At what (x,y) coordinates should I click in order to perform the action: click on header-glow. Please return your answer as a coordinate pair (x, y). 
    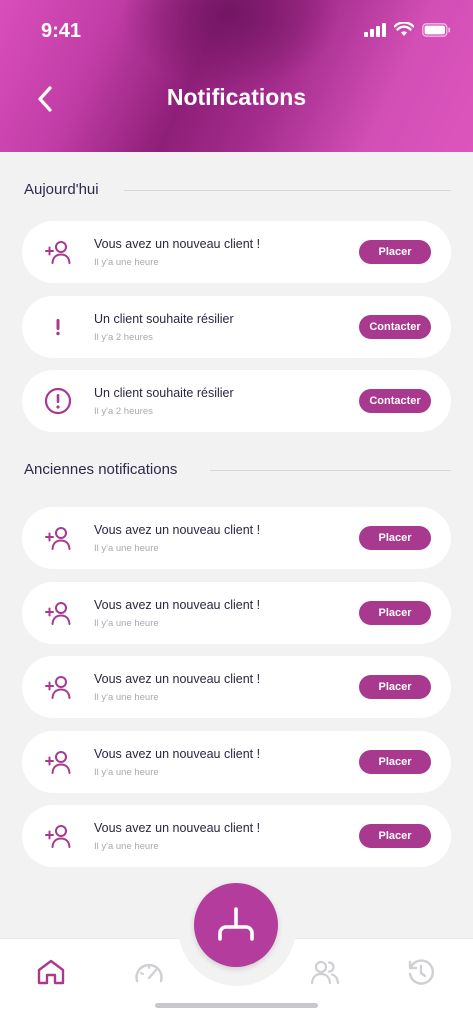
    Looking at the image, I should click on (230, 45).